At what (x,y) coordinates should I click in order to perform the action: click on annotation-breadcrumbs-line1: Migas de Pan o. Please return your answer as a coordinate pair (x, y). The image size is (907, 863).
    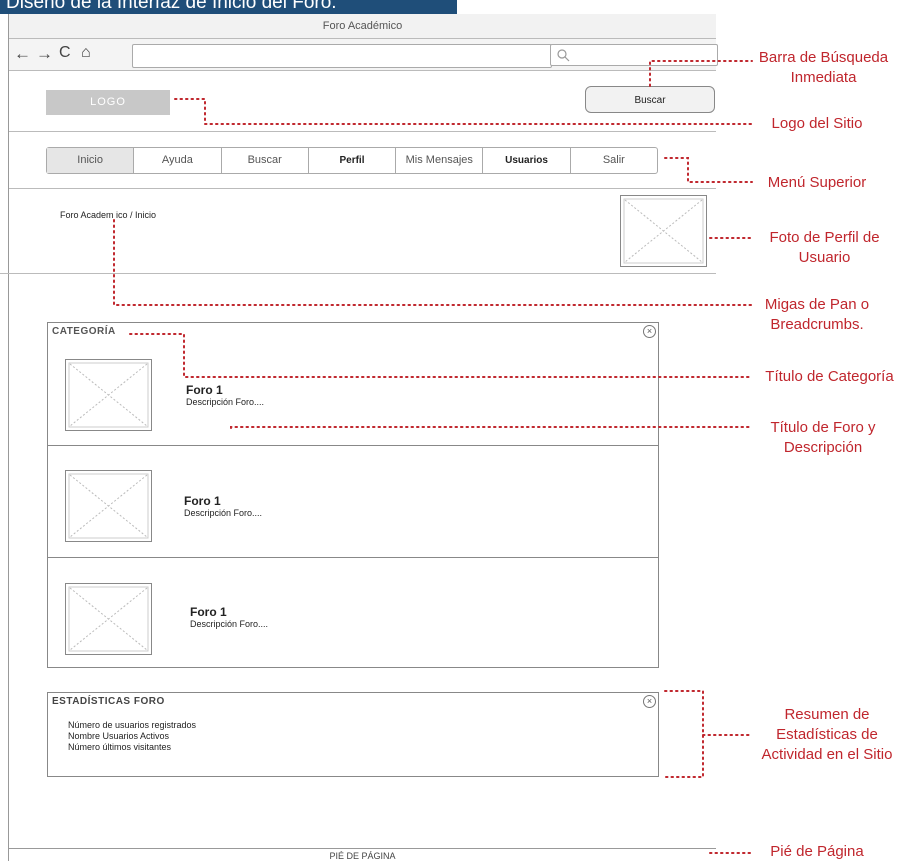
    Looking at the image, I should click on (817, 304).